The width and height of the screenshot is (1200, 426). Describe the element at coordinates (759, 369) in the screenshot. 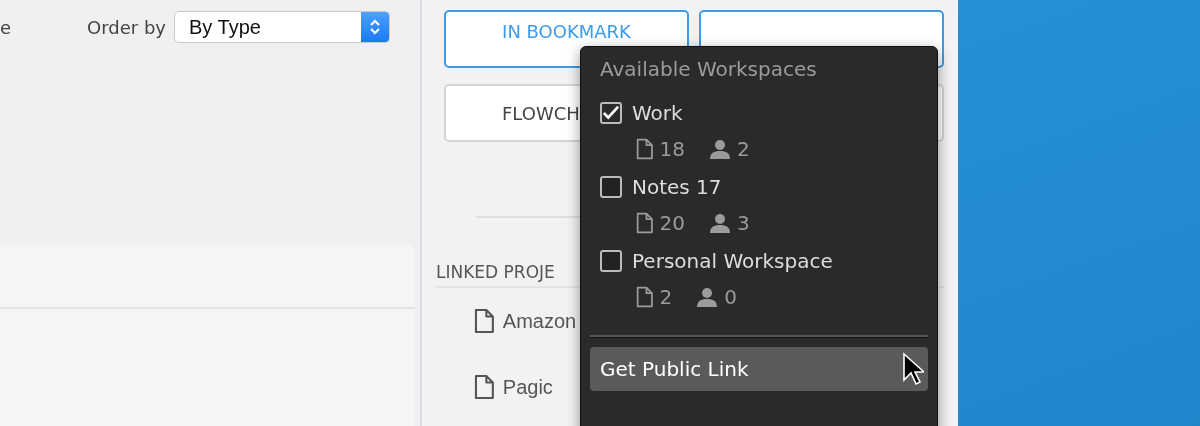

I see `menu-item: Get Public Link` at that location.